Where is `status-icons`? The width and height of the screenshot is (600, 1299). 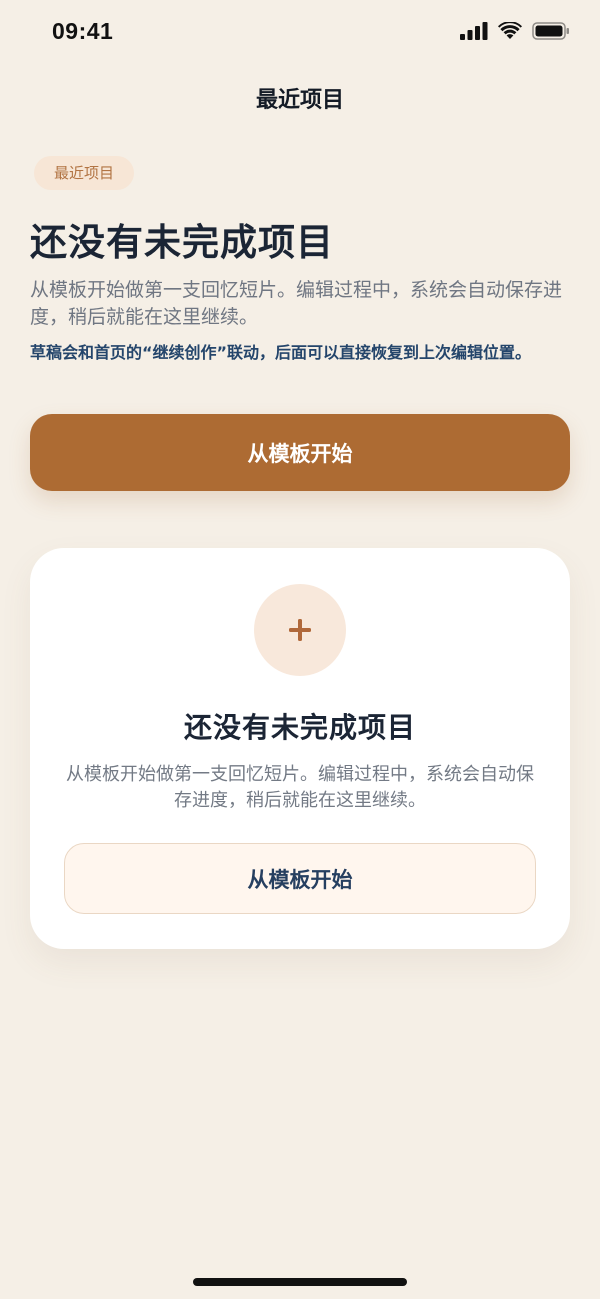 status-icons is located at coordinates (515, 31).